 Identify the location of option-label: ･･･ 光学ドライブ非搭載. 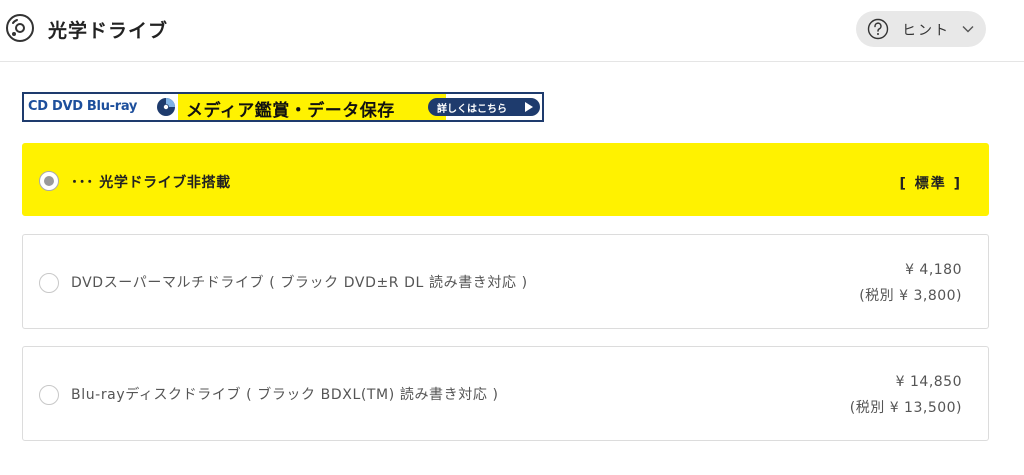
(151, 183).